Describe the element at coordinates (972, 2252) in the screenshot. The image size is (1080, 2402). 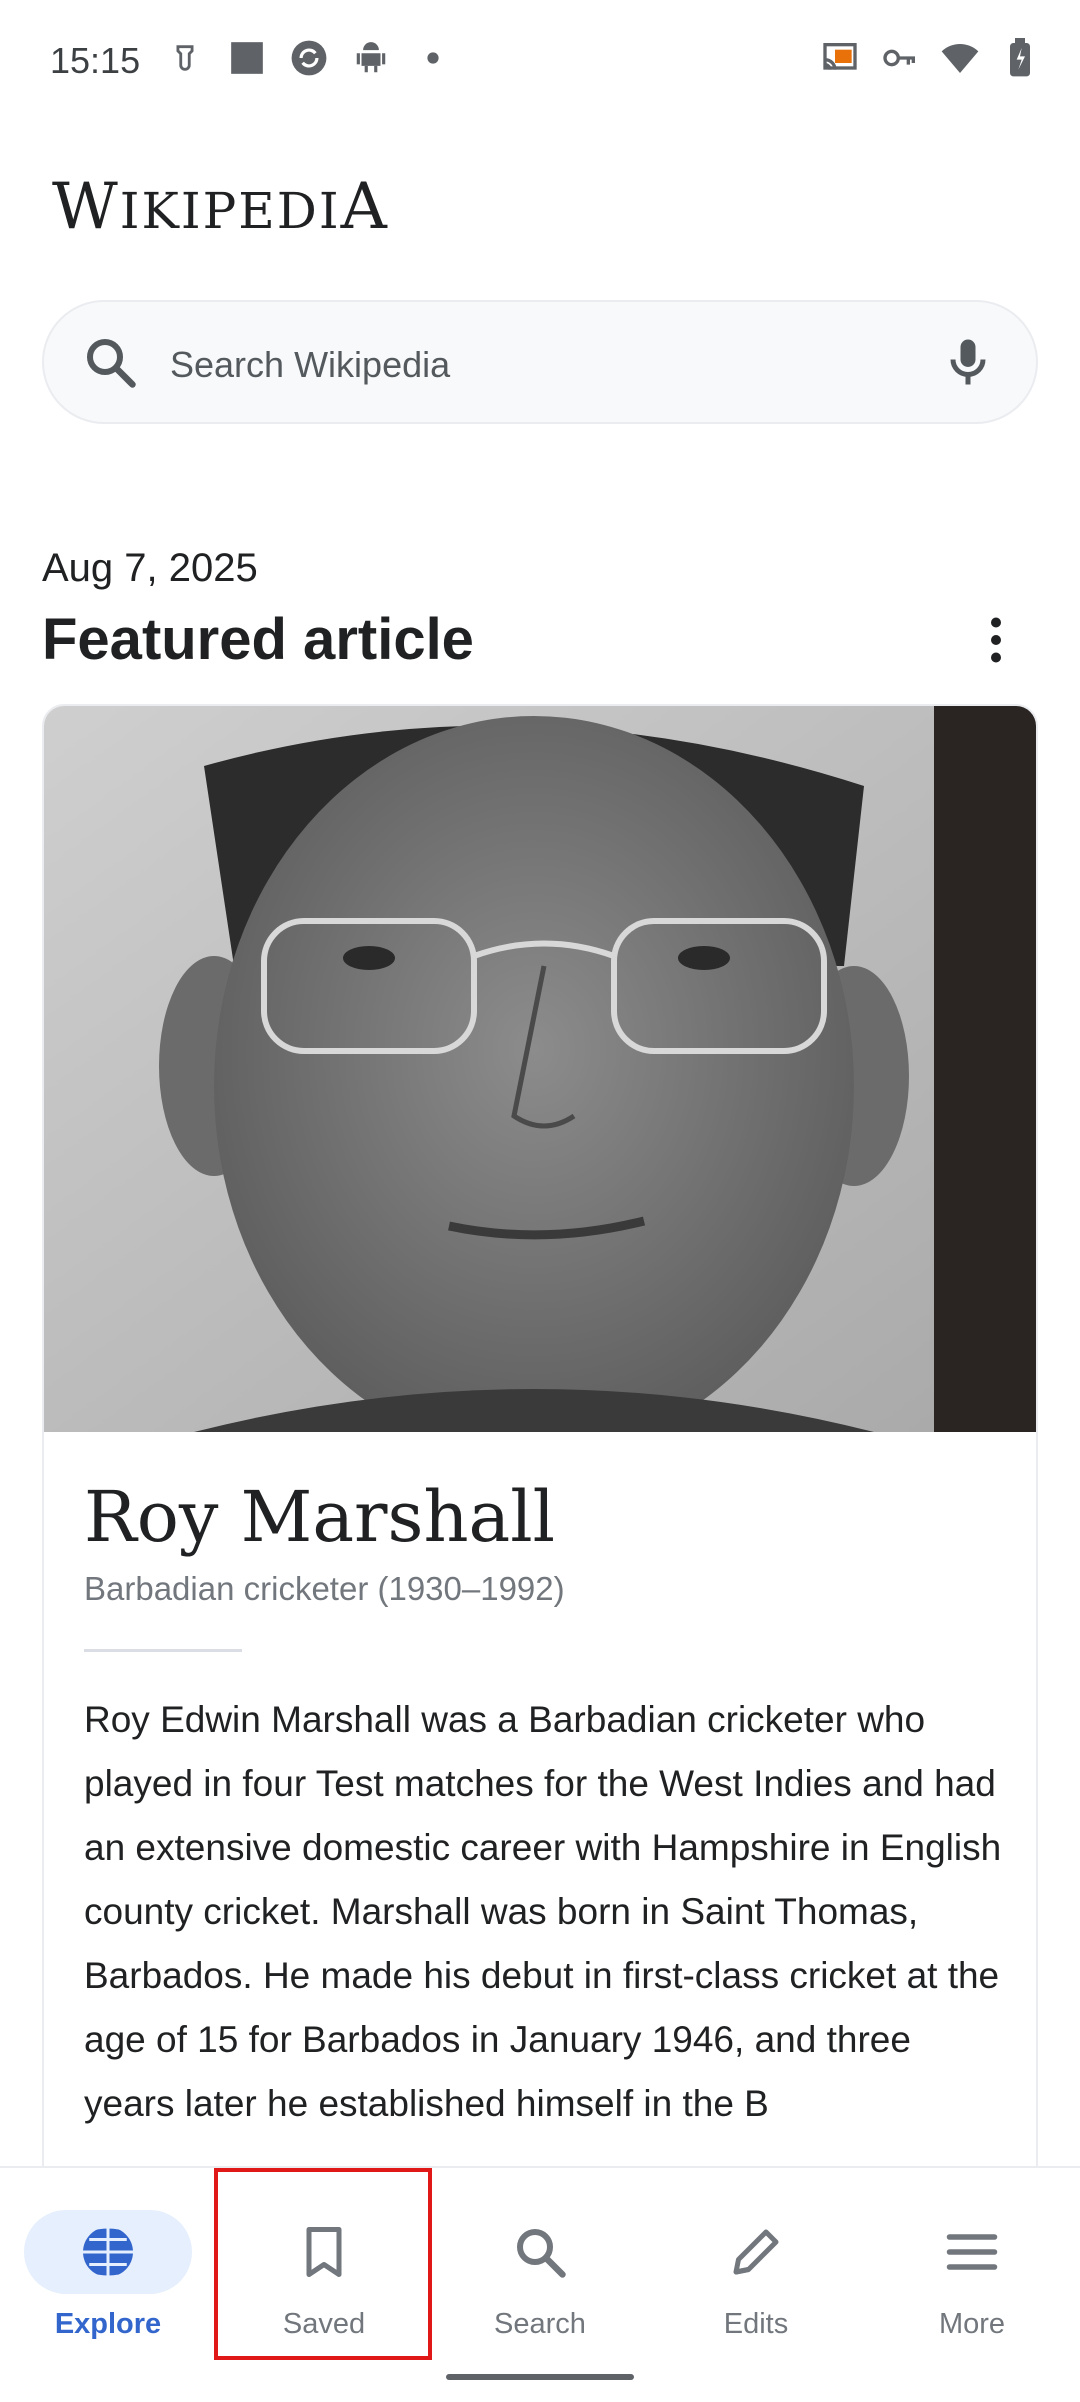
I see `menu-icon` at that location.